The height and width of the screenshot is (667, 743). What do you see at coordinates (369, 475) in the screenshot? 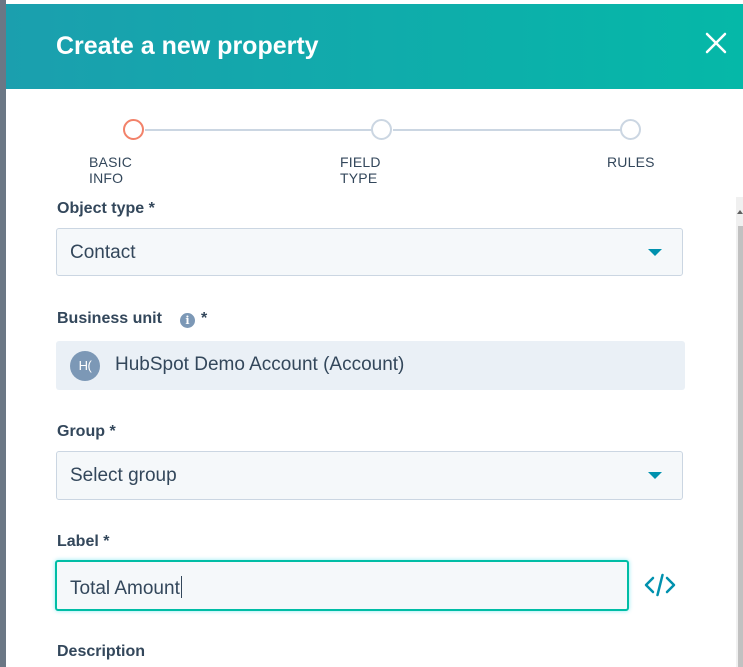
I see `group-select: Select group` at bounding box center [369, 475].